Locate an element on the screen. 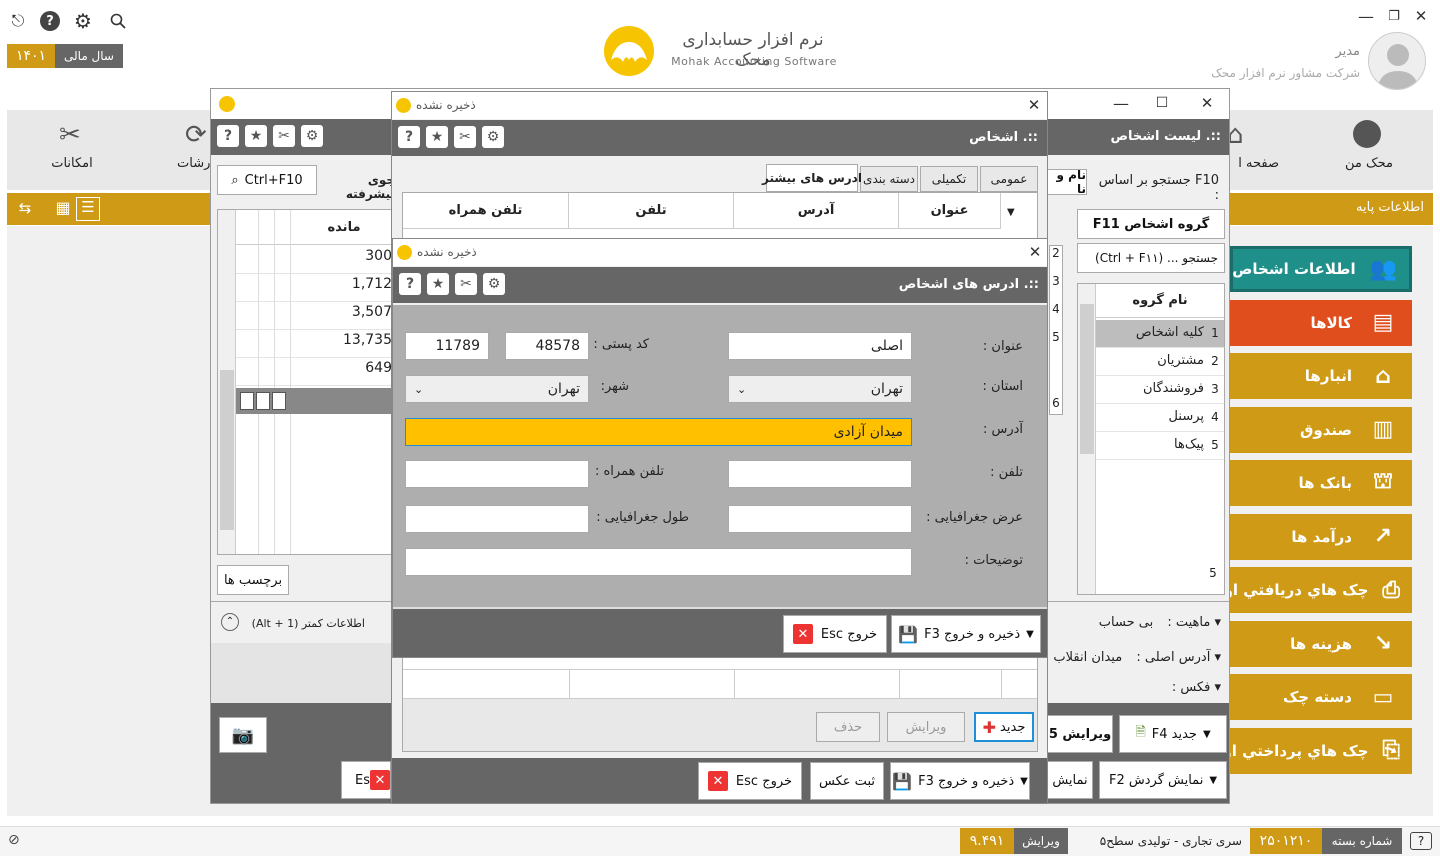 The height and width of the screenshot is (856, 1440). status-left-icon: ⊘ is located at coordinates (18, 841).